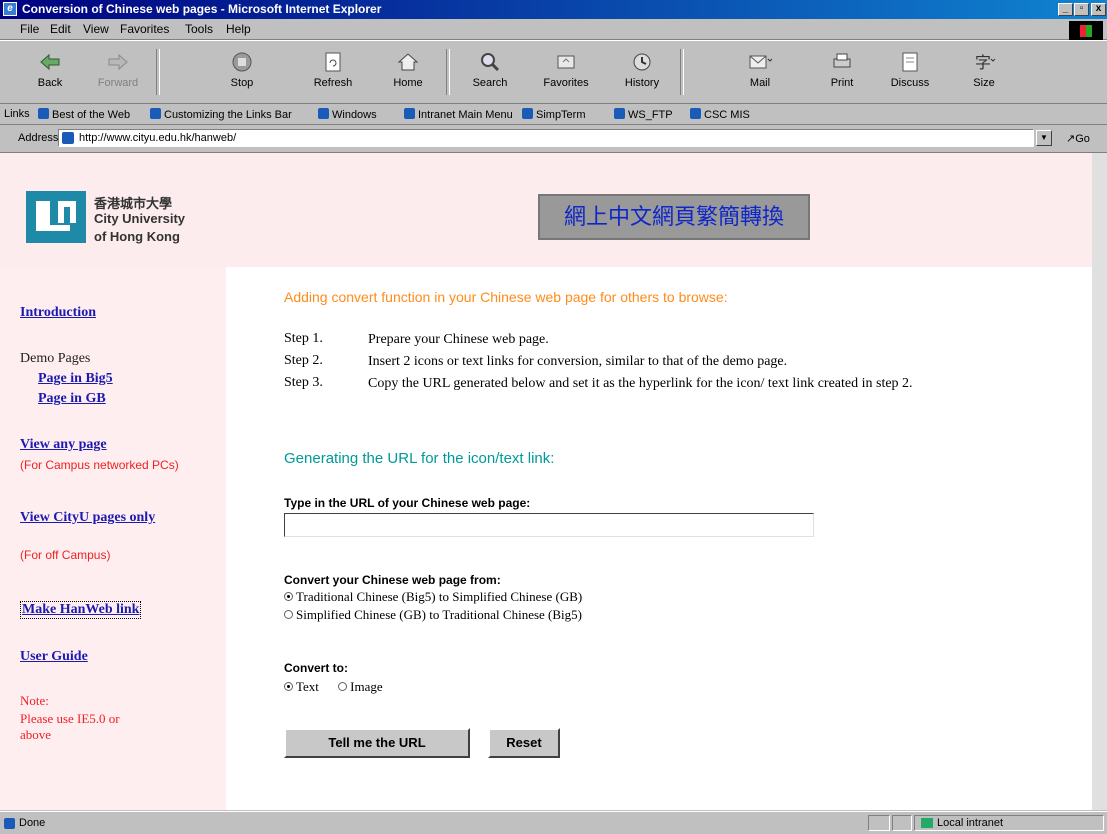 The width and height of the screenshot is (1107, 834). Describe the element at coordinates (81, 610) in the screenshot. I see `sidebar-link-make-hanweb: Make HanWeb link` at that location.